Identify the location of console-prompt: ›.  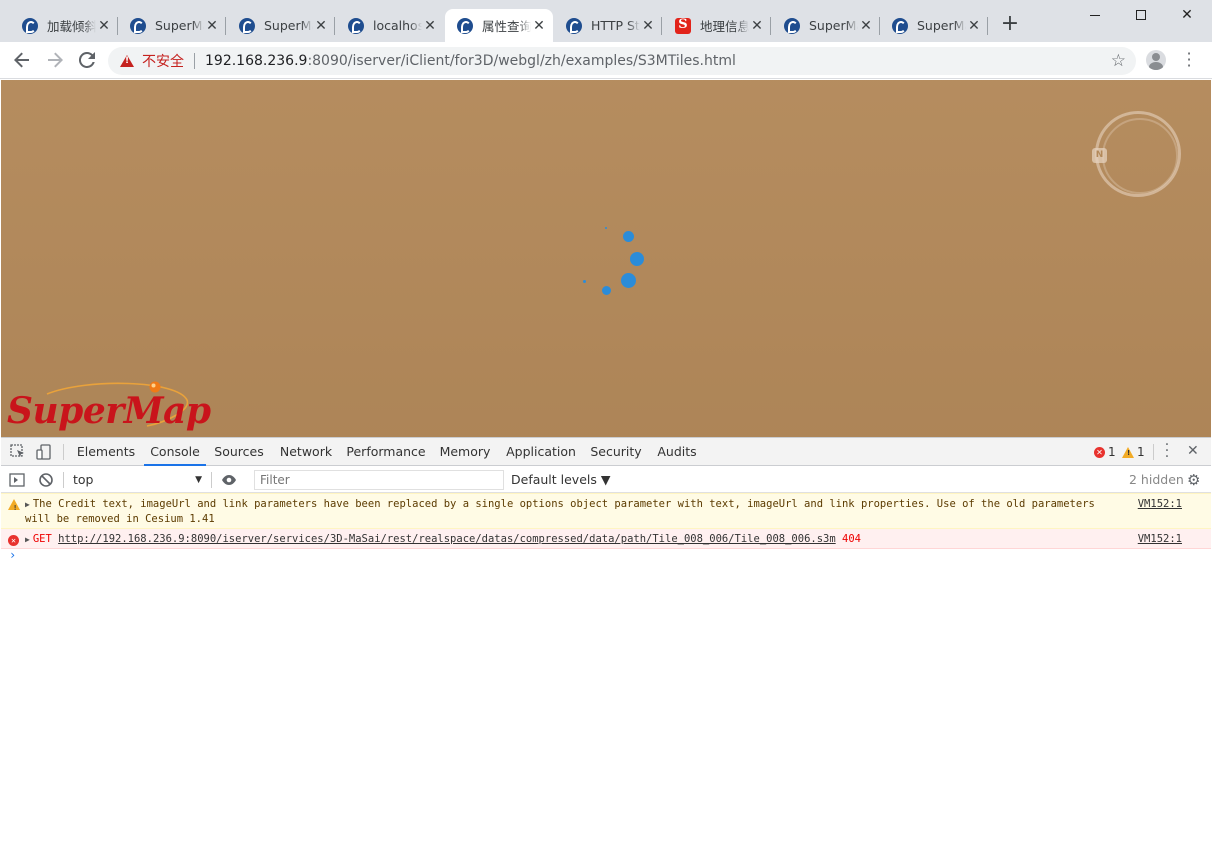
(12, 555).